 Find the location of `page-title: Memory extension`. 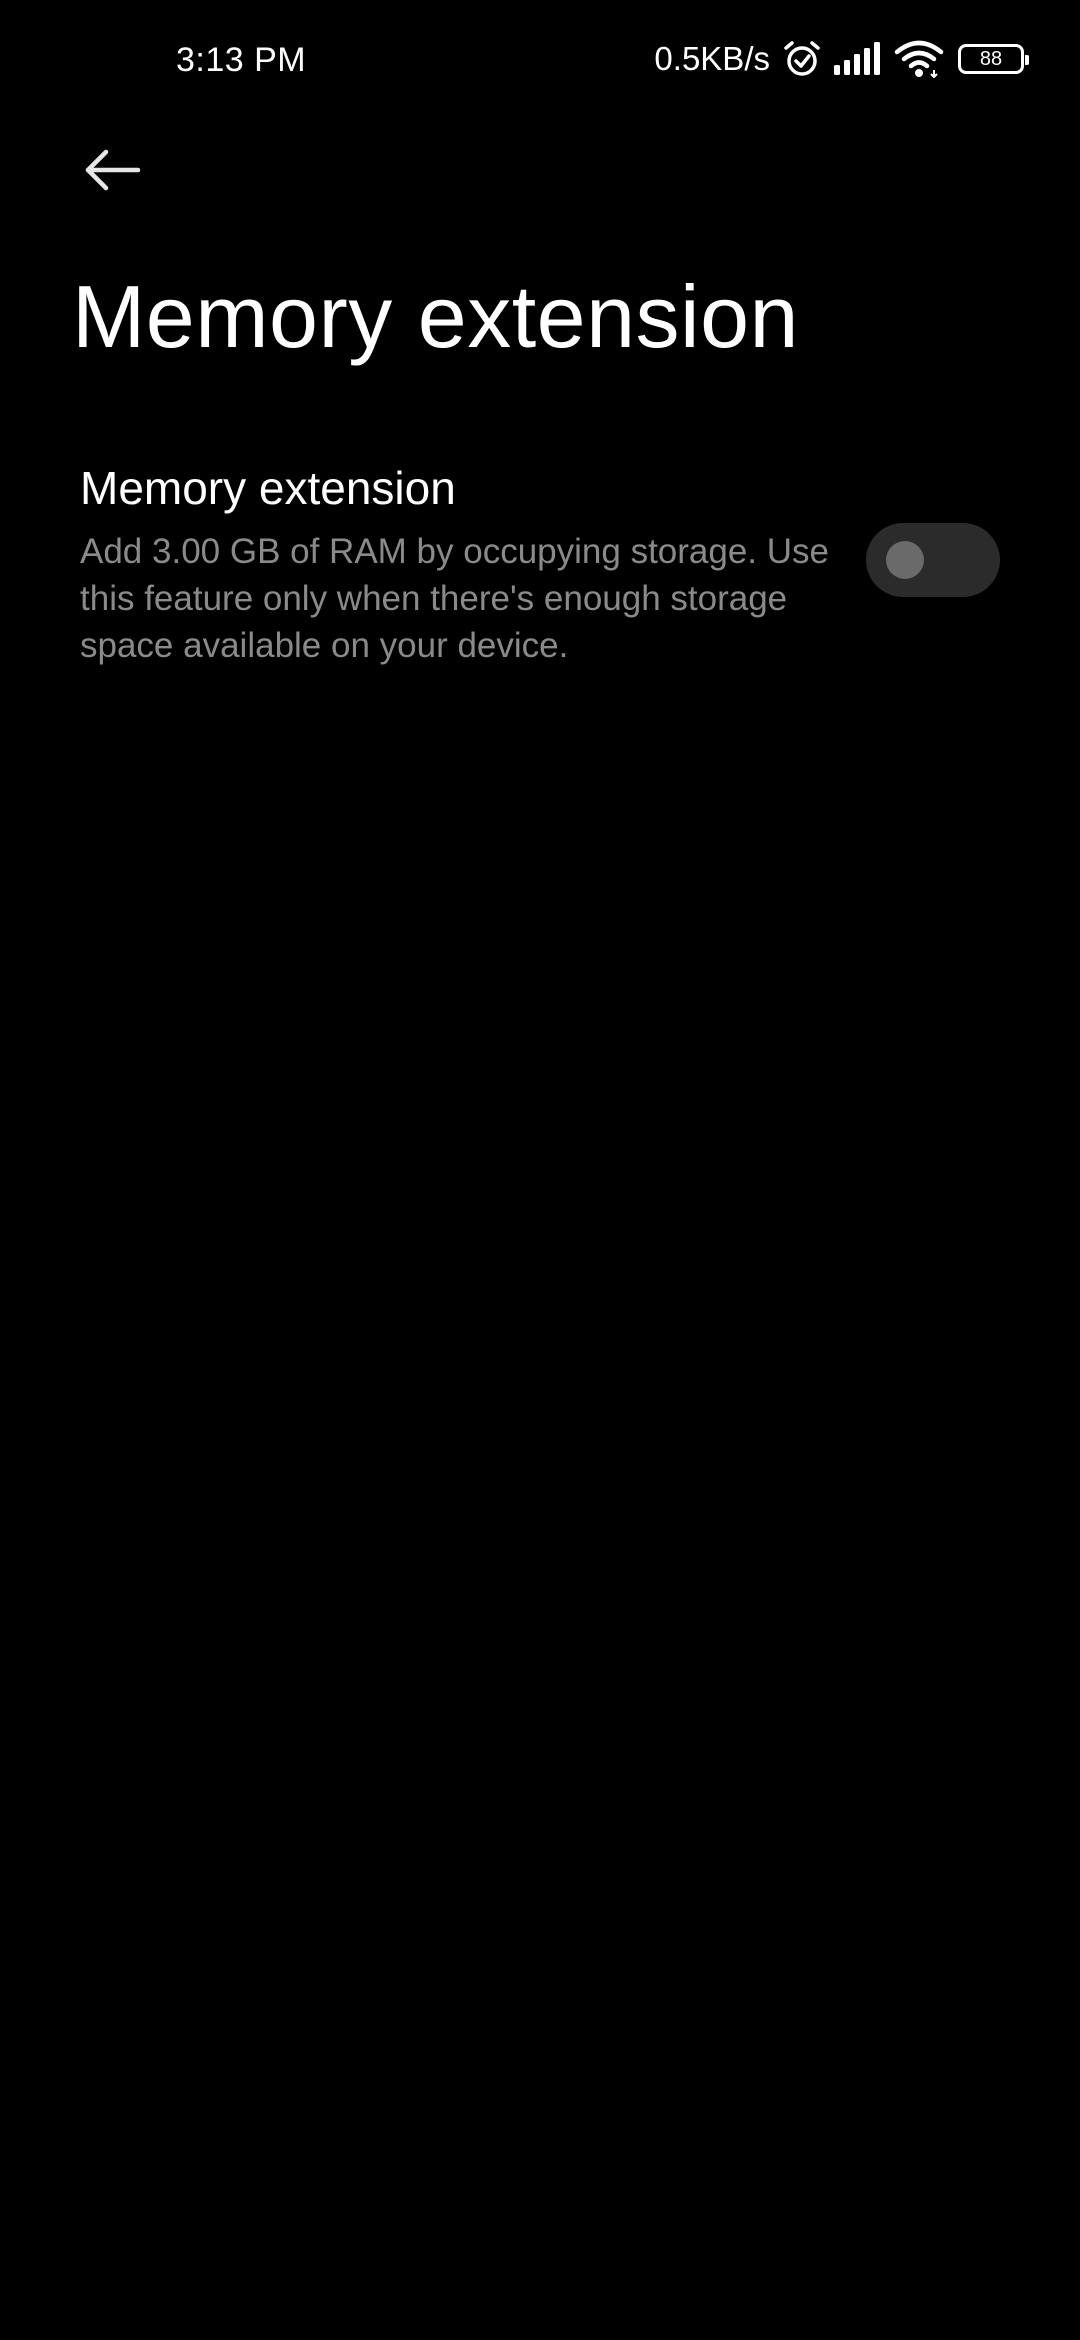

page-title: Memory extension is located at coordinates (435, 316).